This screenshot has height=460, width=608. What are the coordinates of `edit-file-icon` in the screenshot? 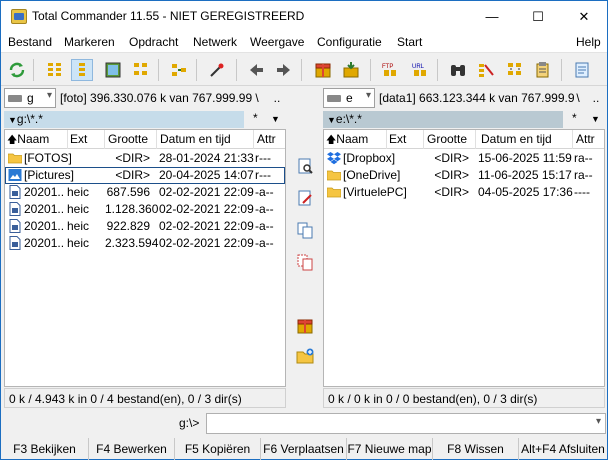 It's located at (305, 198).